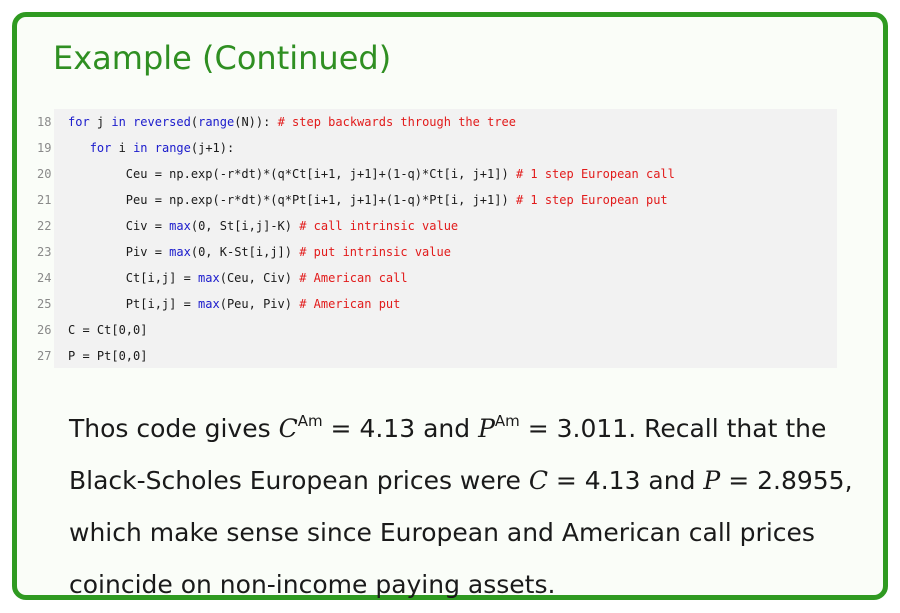 Image resolution: width=900 pixels, height=613 pixels. I want to click on line-number: 24, so click(44, 278).